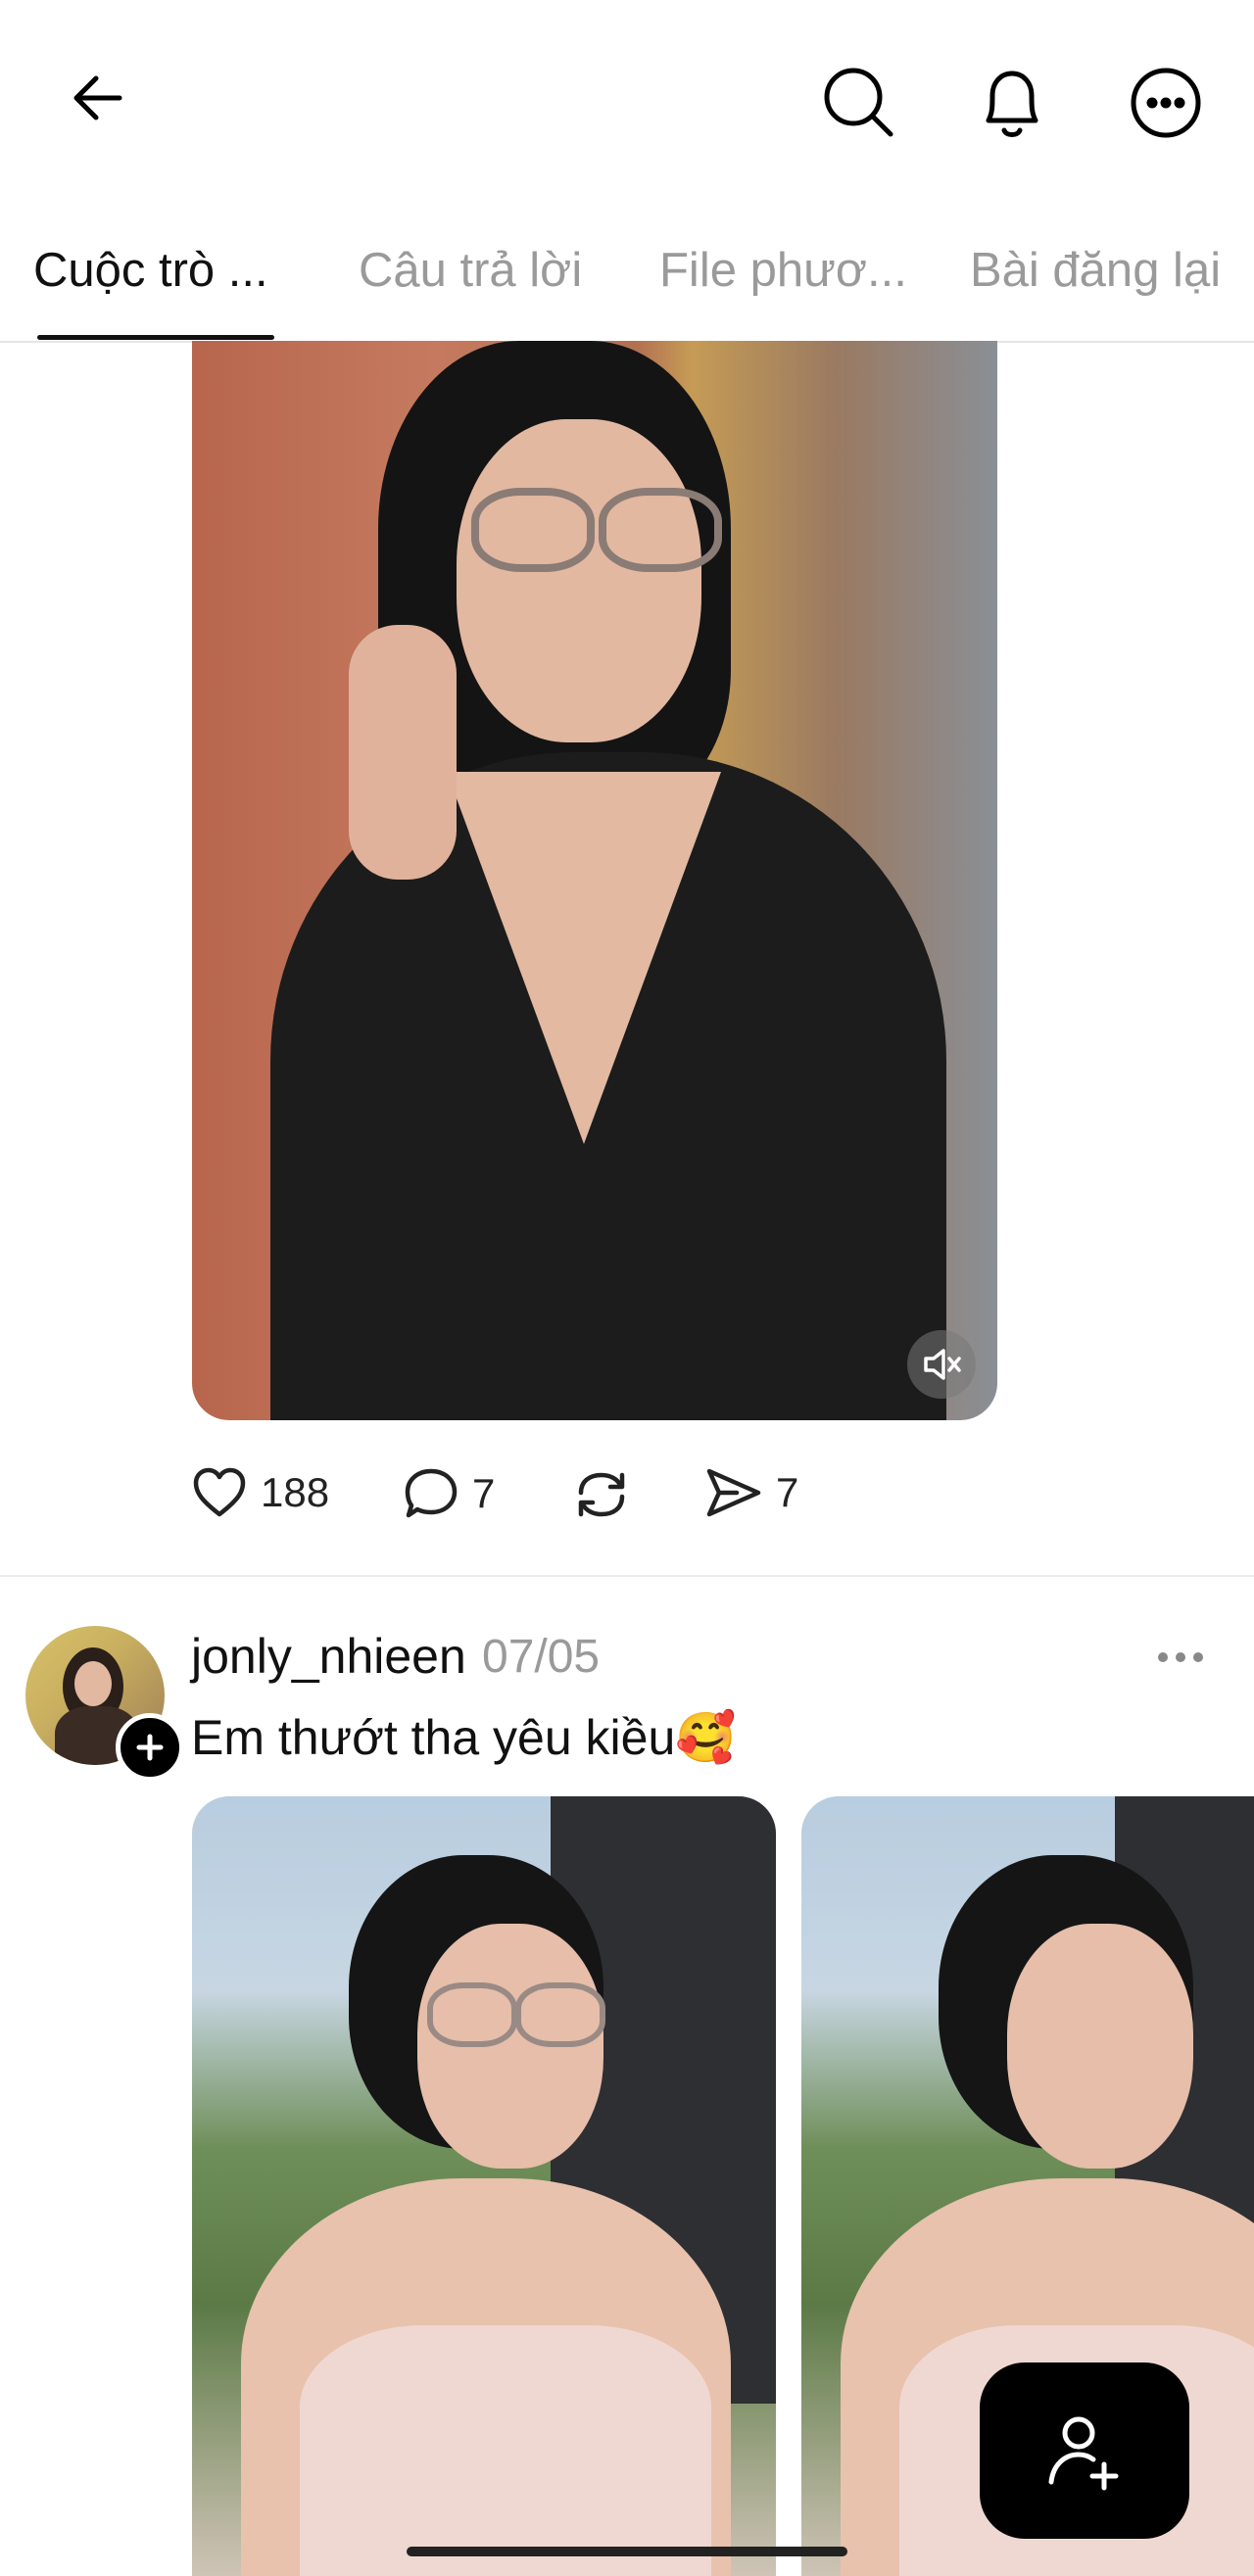  Describe the element at coordinates (328, 1657) in the screenshot. I see `post-username: jonly_nhieen` at that location.